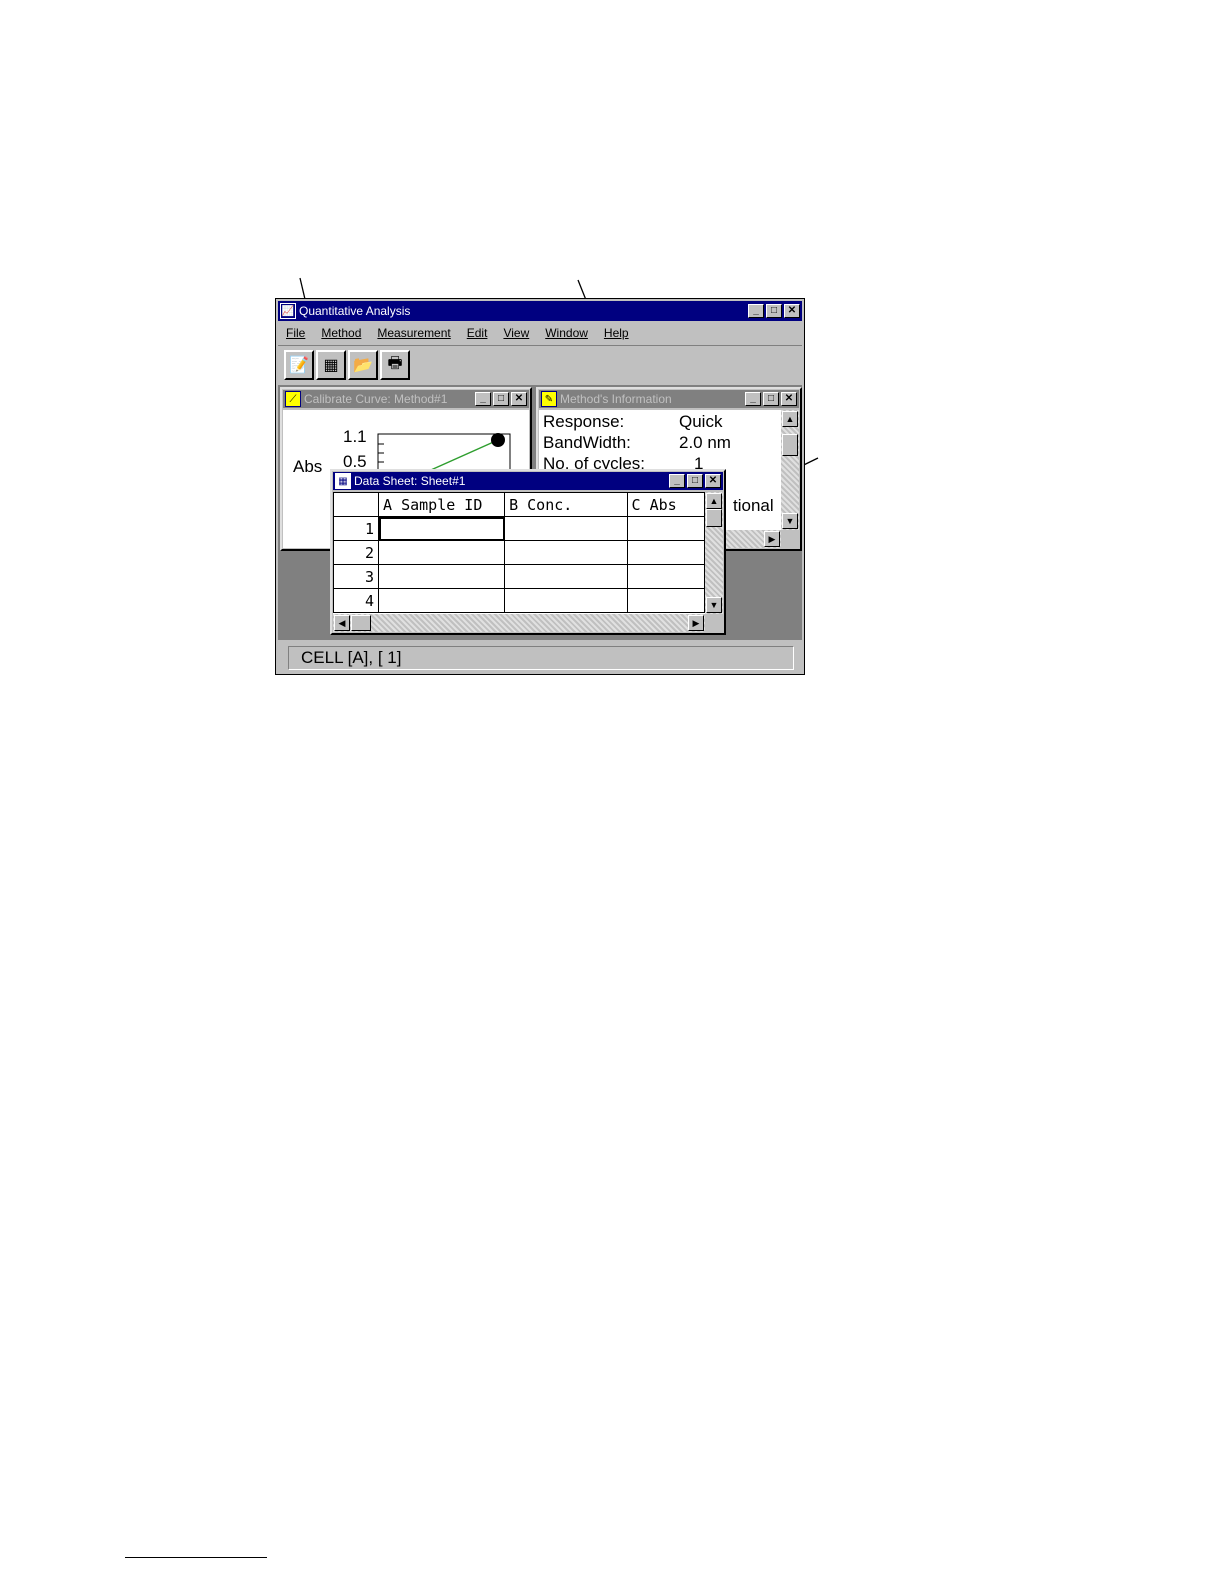  Describe the element at coordinates (528, 481) in the screenshot. I see `data-sheet-title-bar: ▦ Data Sheet: Sheet#1 _ □ ✕` at that location.